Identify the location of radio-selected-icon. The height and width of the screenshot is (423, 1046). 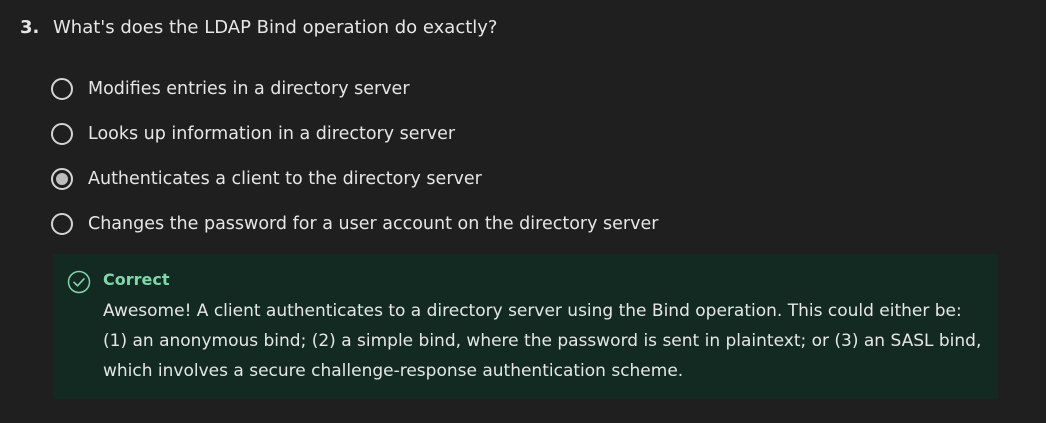
(62, 179).